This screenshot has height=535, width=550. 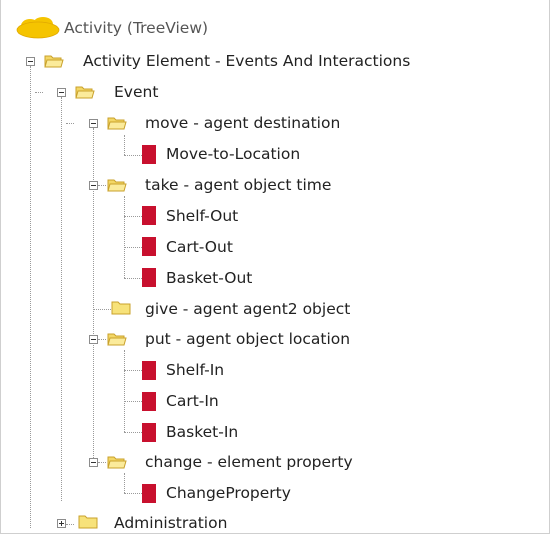 I want to click on tree-leaf-label: Basket-Out, so click(x=209, y=278).